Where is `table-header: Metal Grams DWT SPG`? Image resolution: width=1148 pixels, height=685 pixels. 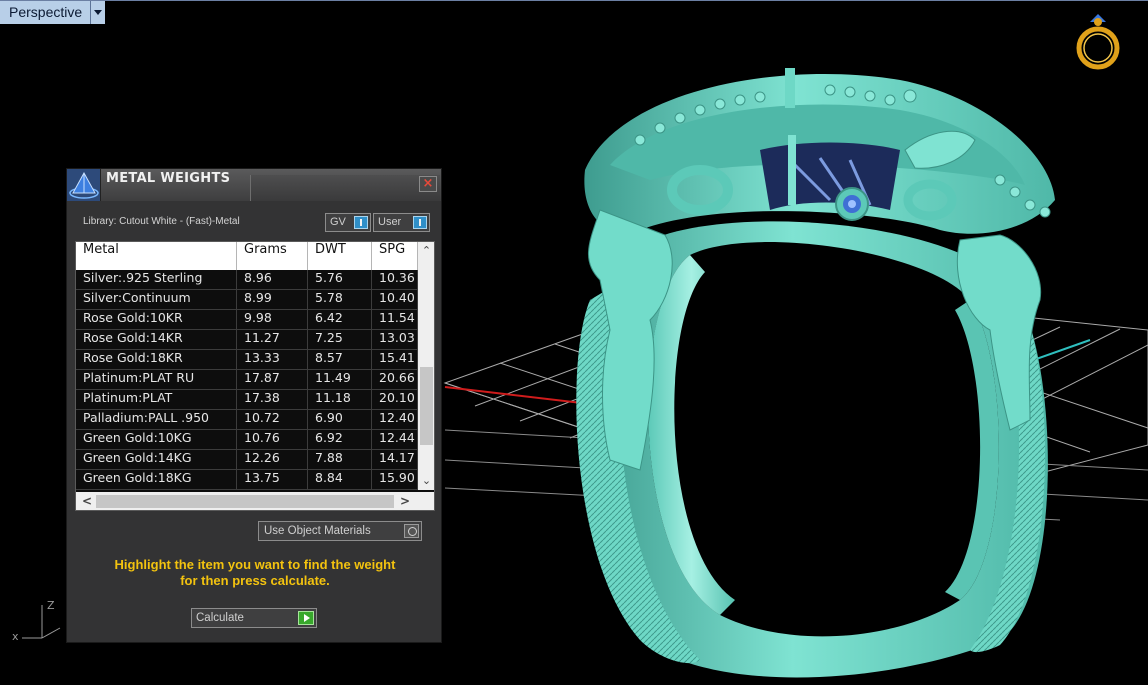
table-header: Metal Grams DWT SPG is located at coordinates (247, 256).